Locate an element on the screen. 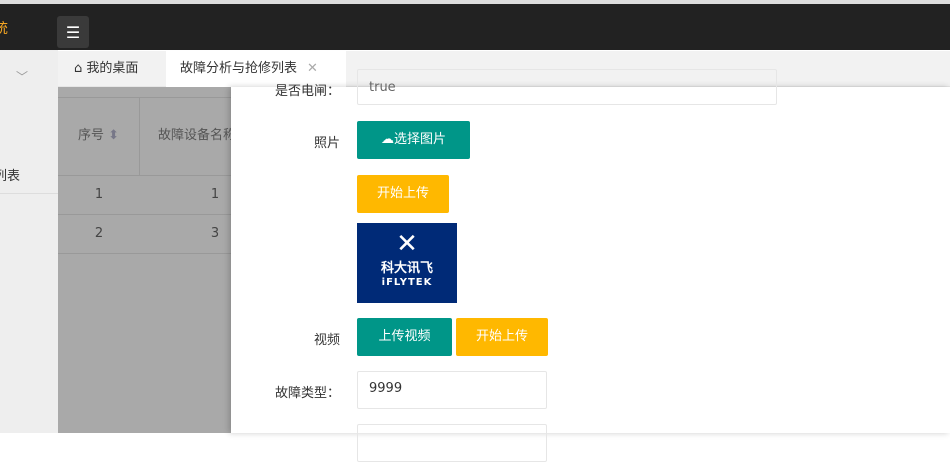 The image size is (950, 462). tab-label: 故障分析与抢修列表 is located at coordinates (239, 68).